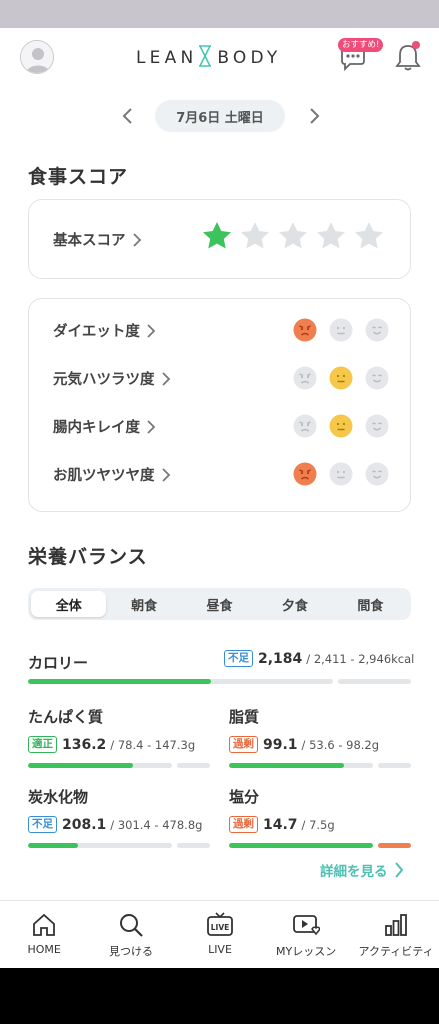  Describe the element at coordinates (143, 604) in the screenshot. I see `meal-tab: 朝食` at that location.